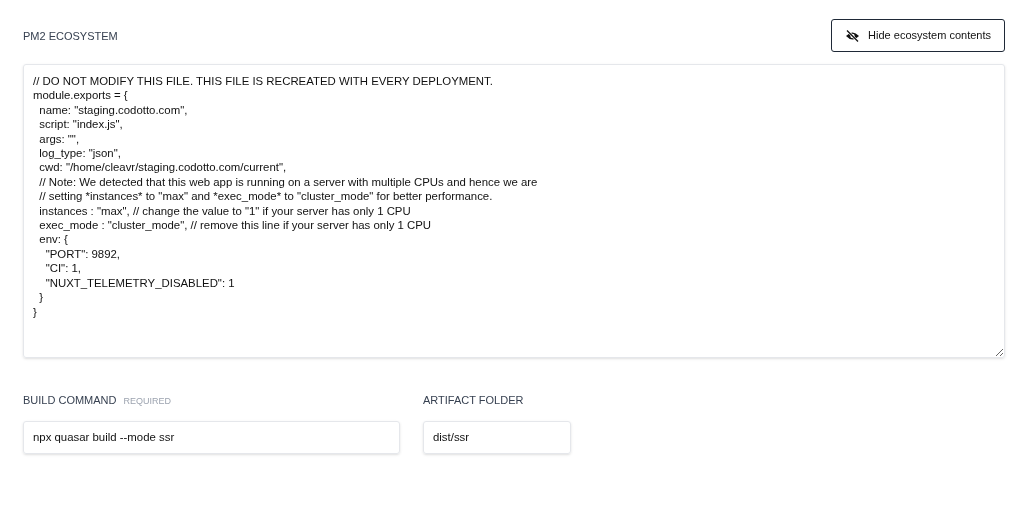 This screenshot has width=1024, height=523. I want to click on required-tag: REQUIRED, so click(147, 402).